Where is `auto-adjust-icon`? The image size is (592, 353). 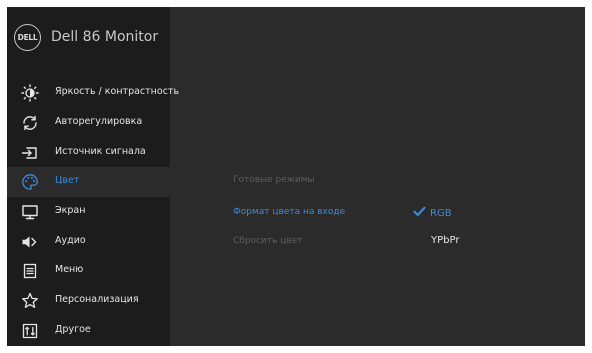 auto-adjust-icon is located at coordinates (30, 123).